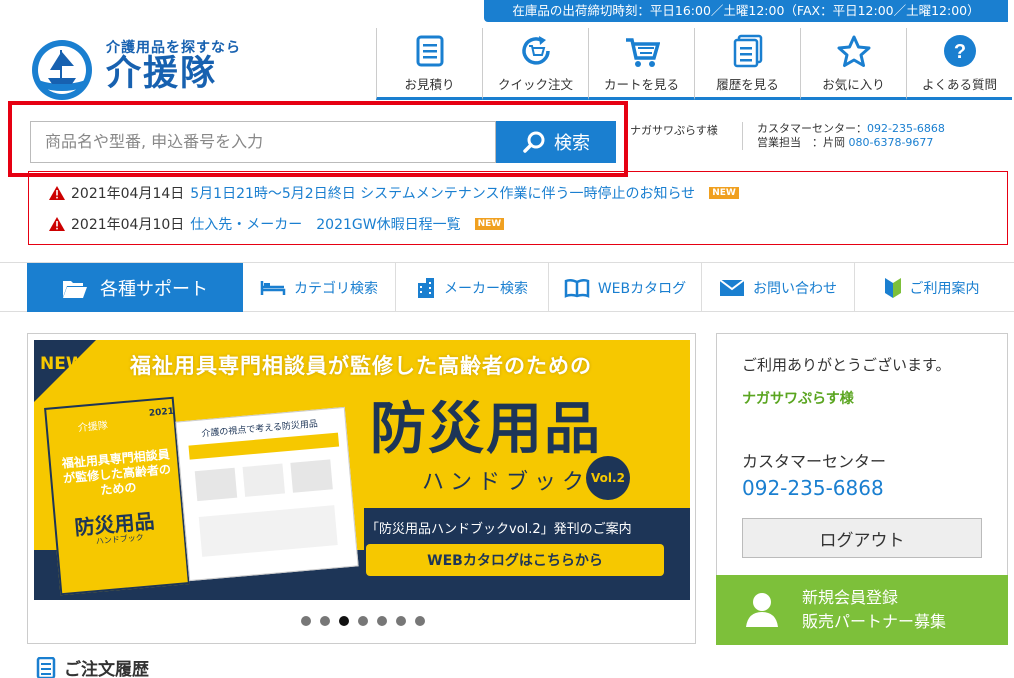 The width and height of the screenshot is (1014, 678). Describe the element at coordinates (846, 365) in the screenshot. I see `sidebar-thanks: ご利用ありがとうございます。` at that location.